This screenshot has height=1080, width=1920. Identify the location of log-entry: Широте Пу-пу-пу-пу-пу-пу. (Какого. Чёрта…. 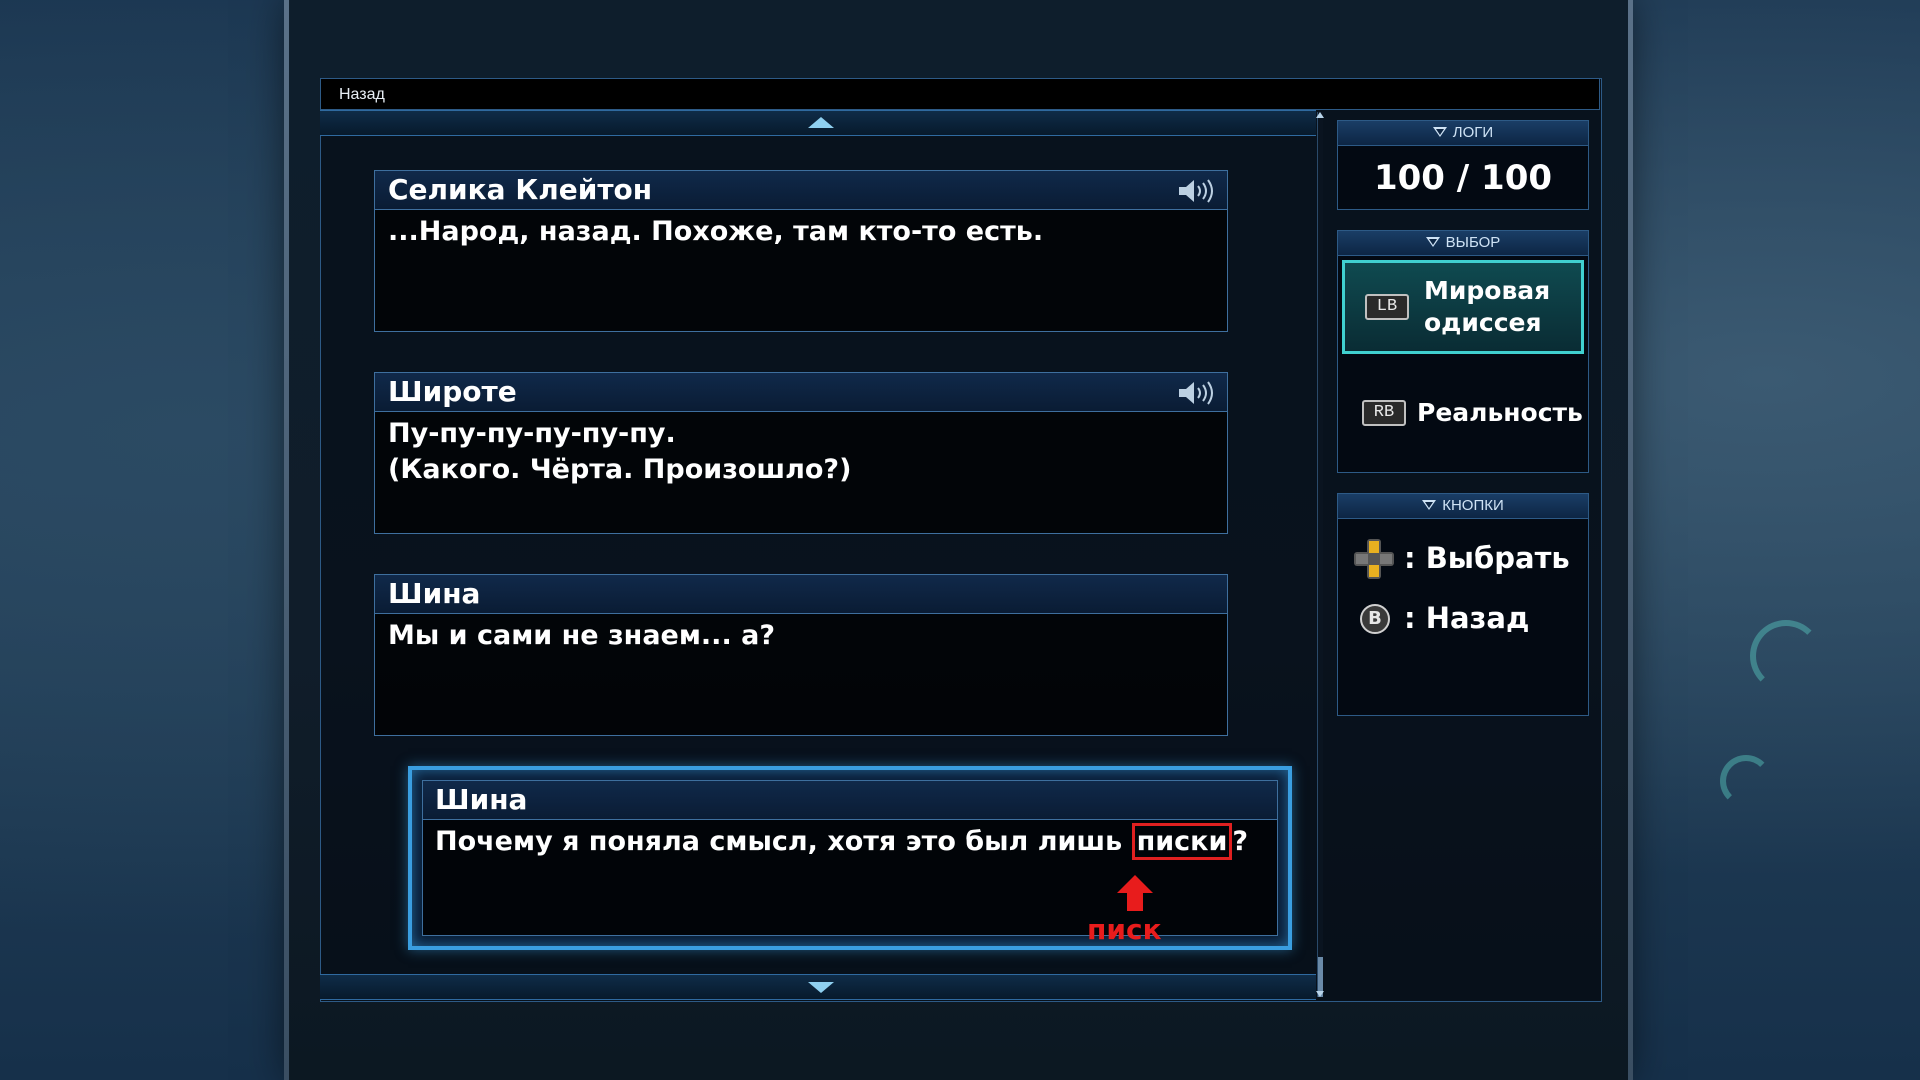
(801, 453).